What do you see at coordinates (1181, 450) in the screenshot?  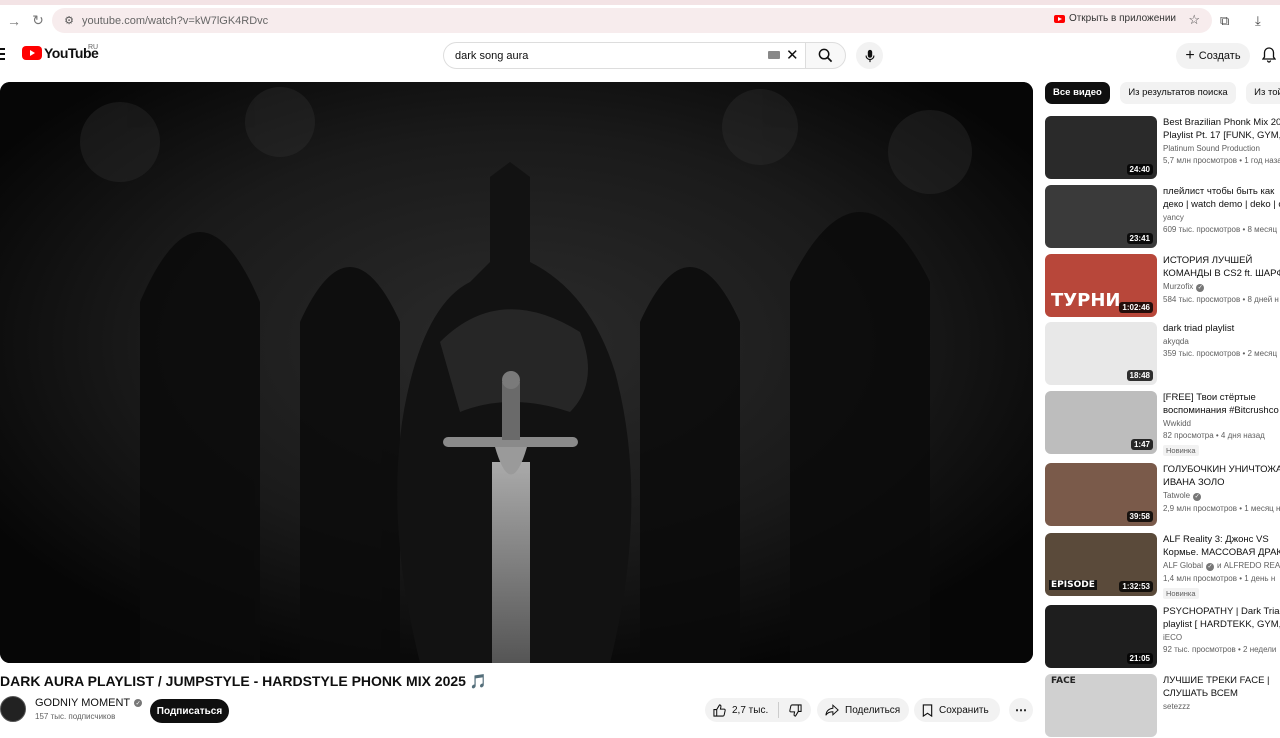 I see `new-badge: Новинка` at bounding box center [1181, 450].